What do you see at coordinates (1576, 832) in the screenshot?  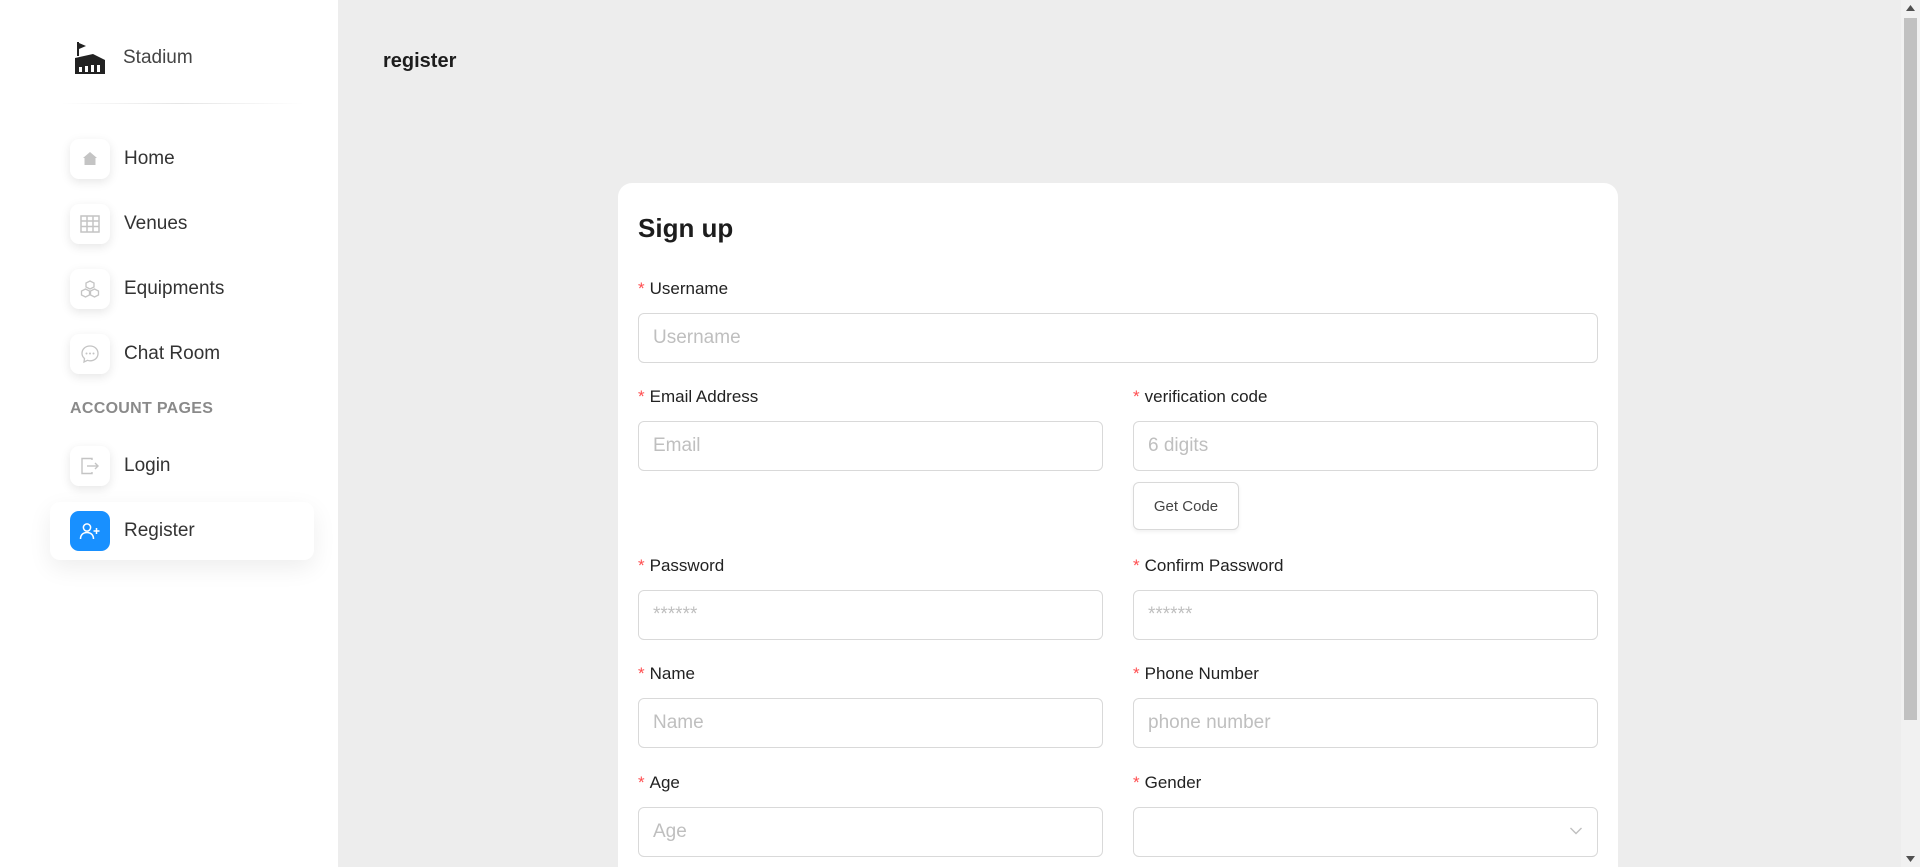 I see `chevron-down-icon` at bounding box center [1576, 832].